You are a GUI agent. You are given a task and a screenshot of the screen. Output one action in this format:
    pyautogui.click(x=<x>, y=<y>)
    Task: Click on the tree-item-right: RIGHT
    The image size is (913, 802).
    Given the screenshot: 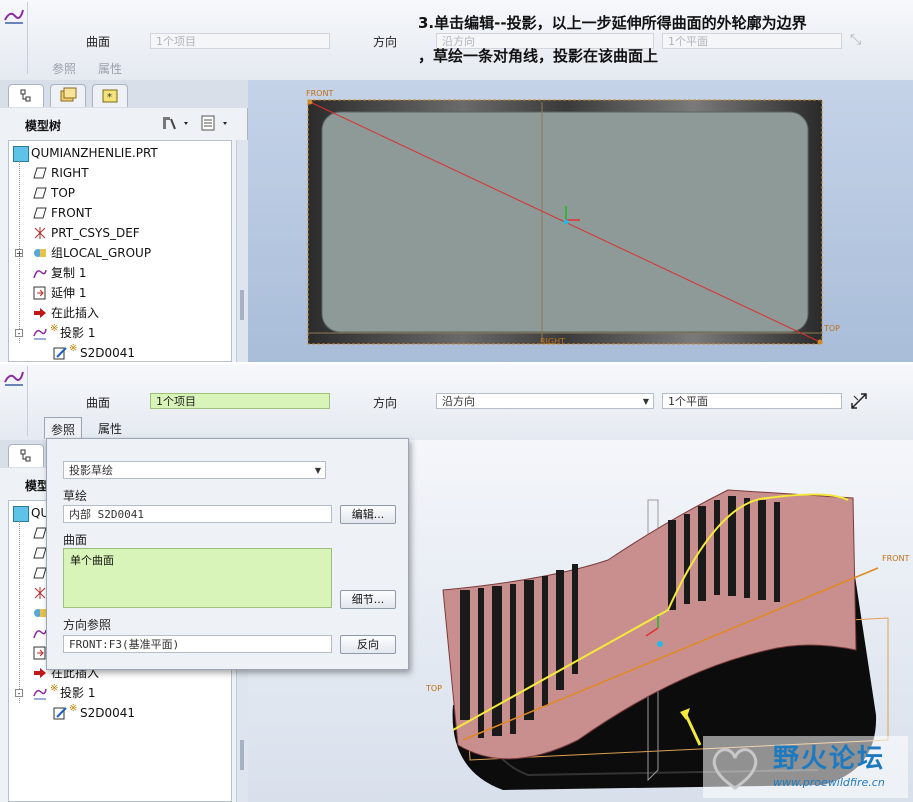 What is the action you would take?
    pyautogui.click(x=119, y=173)
    